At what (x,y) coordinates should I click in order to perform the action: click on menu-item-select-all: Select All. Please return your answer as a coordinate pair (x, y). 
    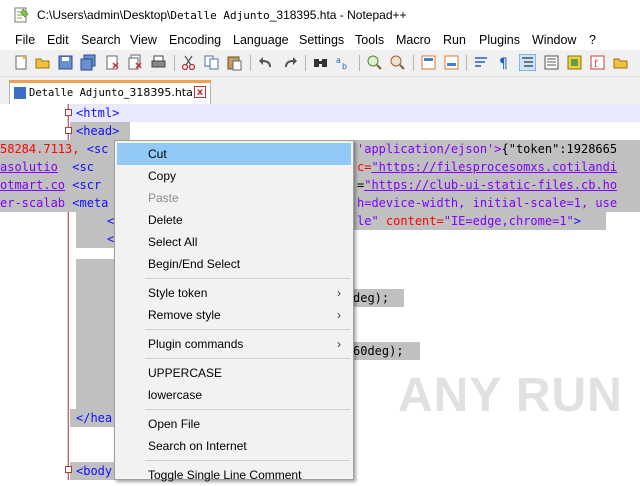
    Looking at the image, I should click on (234, 242).